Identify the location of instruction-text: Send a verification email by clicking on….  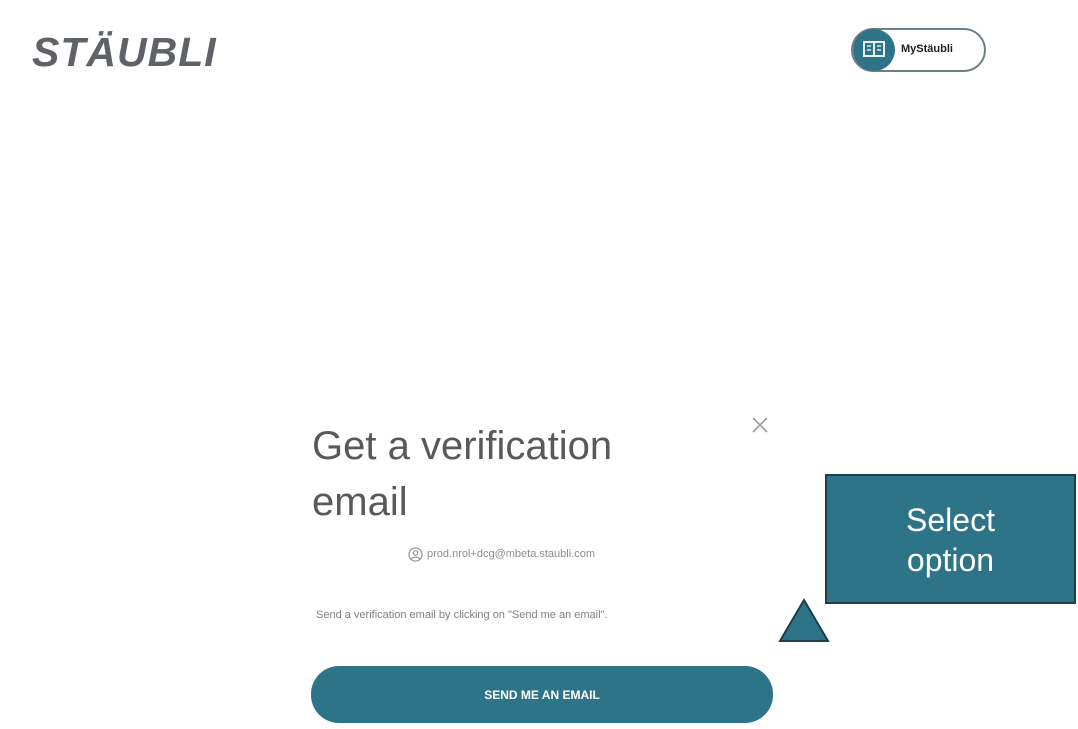
(462, 615).